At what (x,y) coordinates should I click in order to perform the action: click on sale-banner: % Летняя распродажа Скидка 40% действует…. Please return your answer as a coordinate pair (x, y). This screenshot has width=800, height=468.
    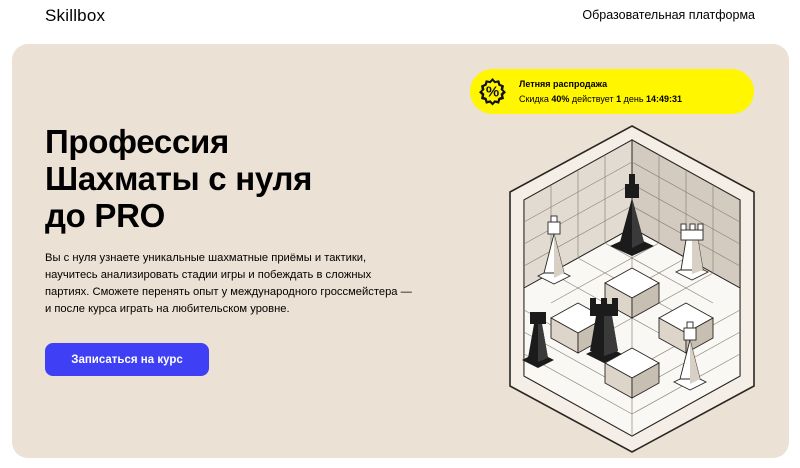
    Looking at the image, I should click on (612, 91).